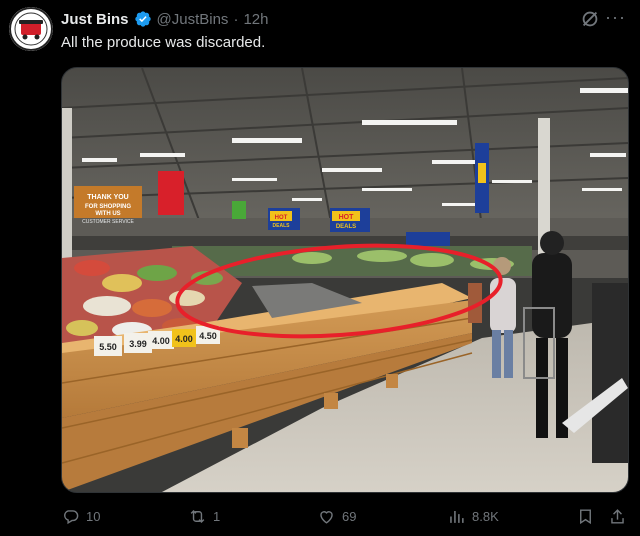  Describe the element at coordinates (615, 17) in the screenshot. I see `more-options-icon: ···` at that location.